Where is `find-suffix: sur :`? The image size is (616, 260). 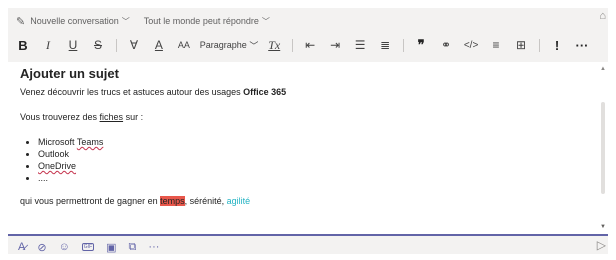
find-suffix: sur : is located at coordinates (133, 117).